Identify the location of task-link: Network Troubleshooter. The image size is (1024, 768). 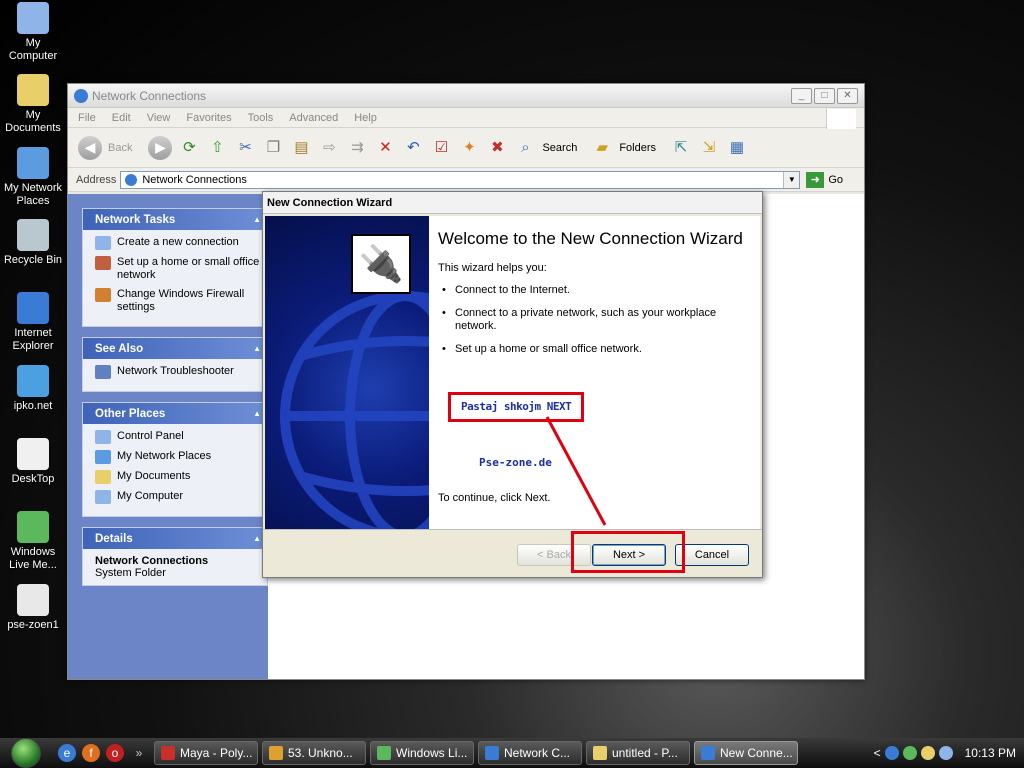
(178, 372).